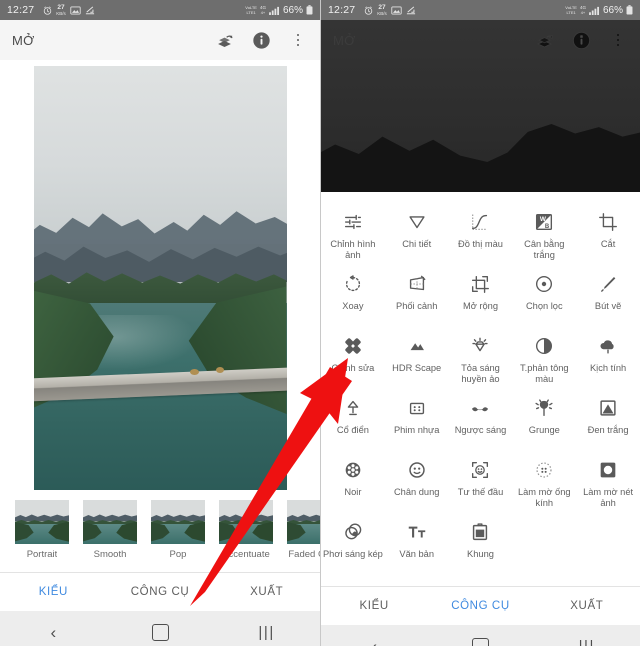 The image size is (640, 646). I want to click on curves-icon, so click(480, 222).